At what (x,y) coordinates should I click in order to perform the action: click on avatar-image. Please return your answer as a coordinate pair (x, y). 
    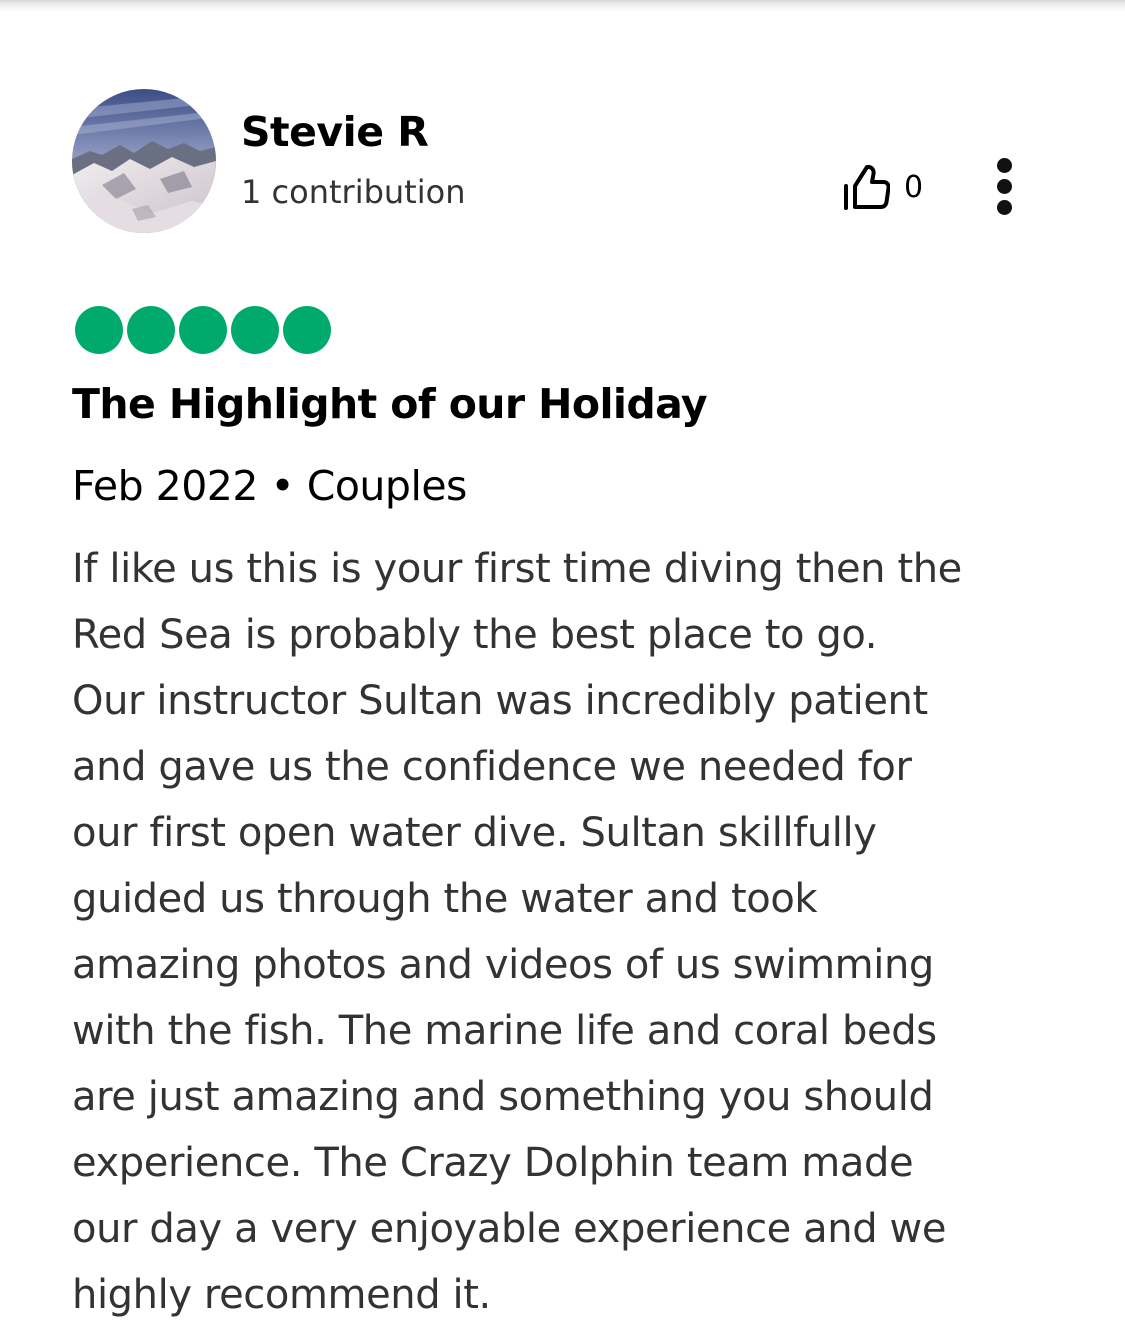
    Looking at the image, I should click on (144, 161).